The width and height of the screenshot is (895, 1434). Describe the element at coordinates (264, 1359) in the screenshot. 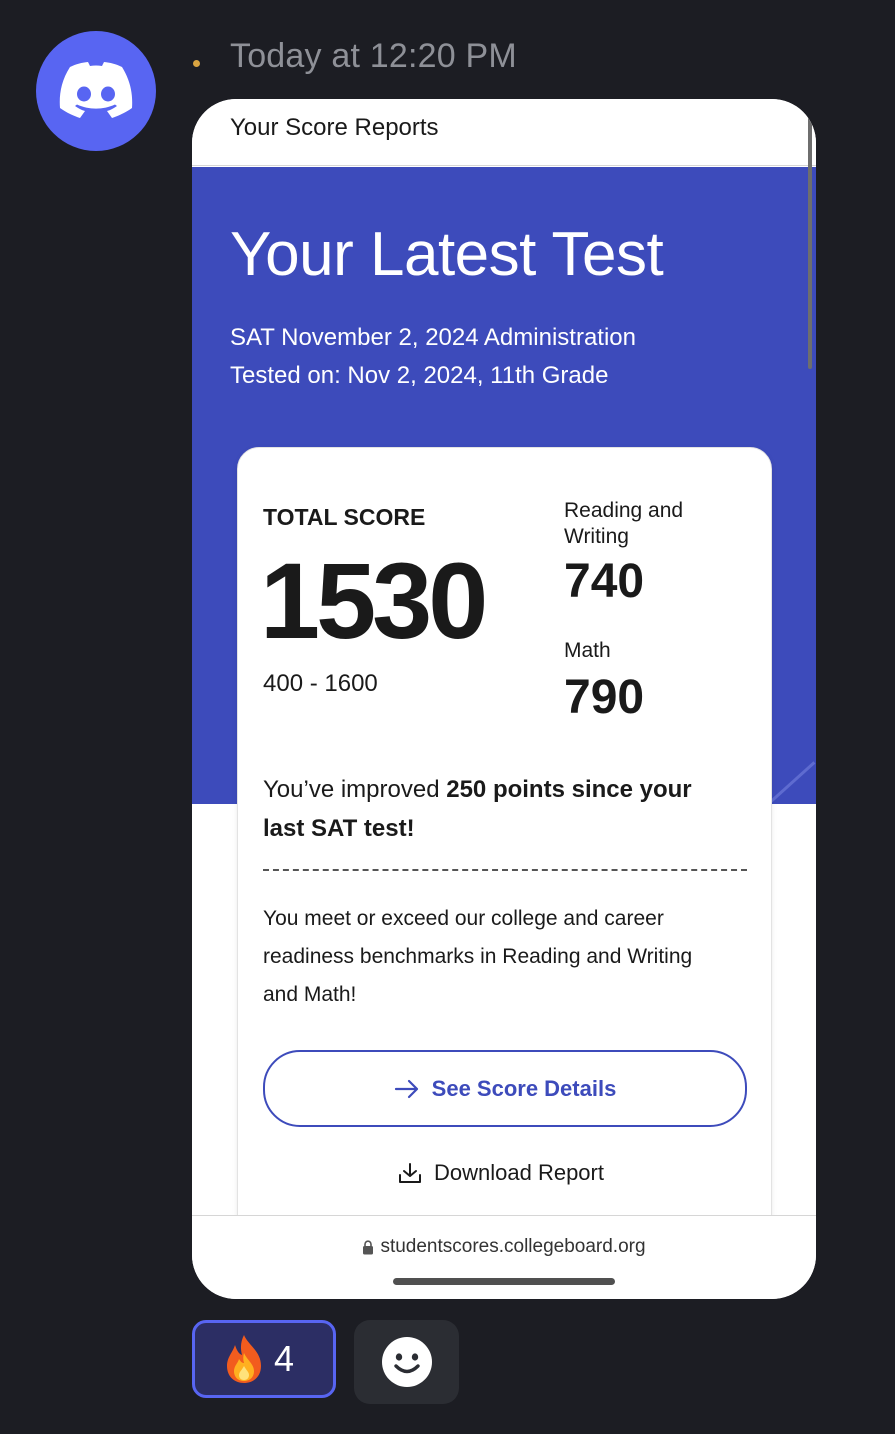

I see `reaction-fire: 4` at that location.